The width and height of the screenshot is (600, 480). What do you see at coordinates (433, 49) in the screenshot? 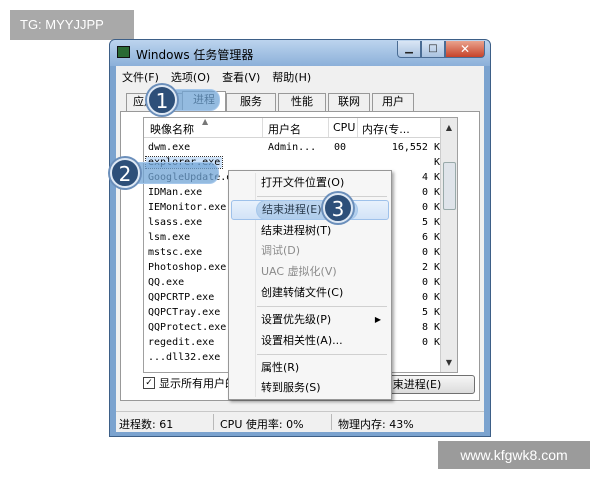
I see `maximize-button: □` at bounding box center [433, 49].